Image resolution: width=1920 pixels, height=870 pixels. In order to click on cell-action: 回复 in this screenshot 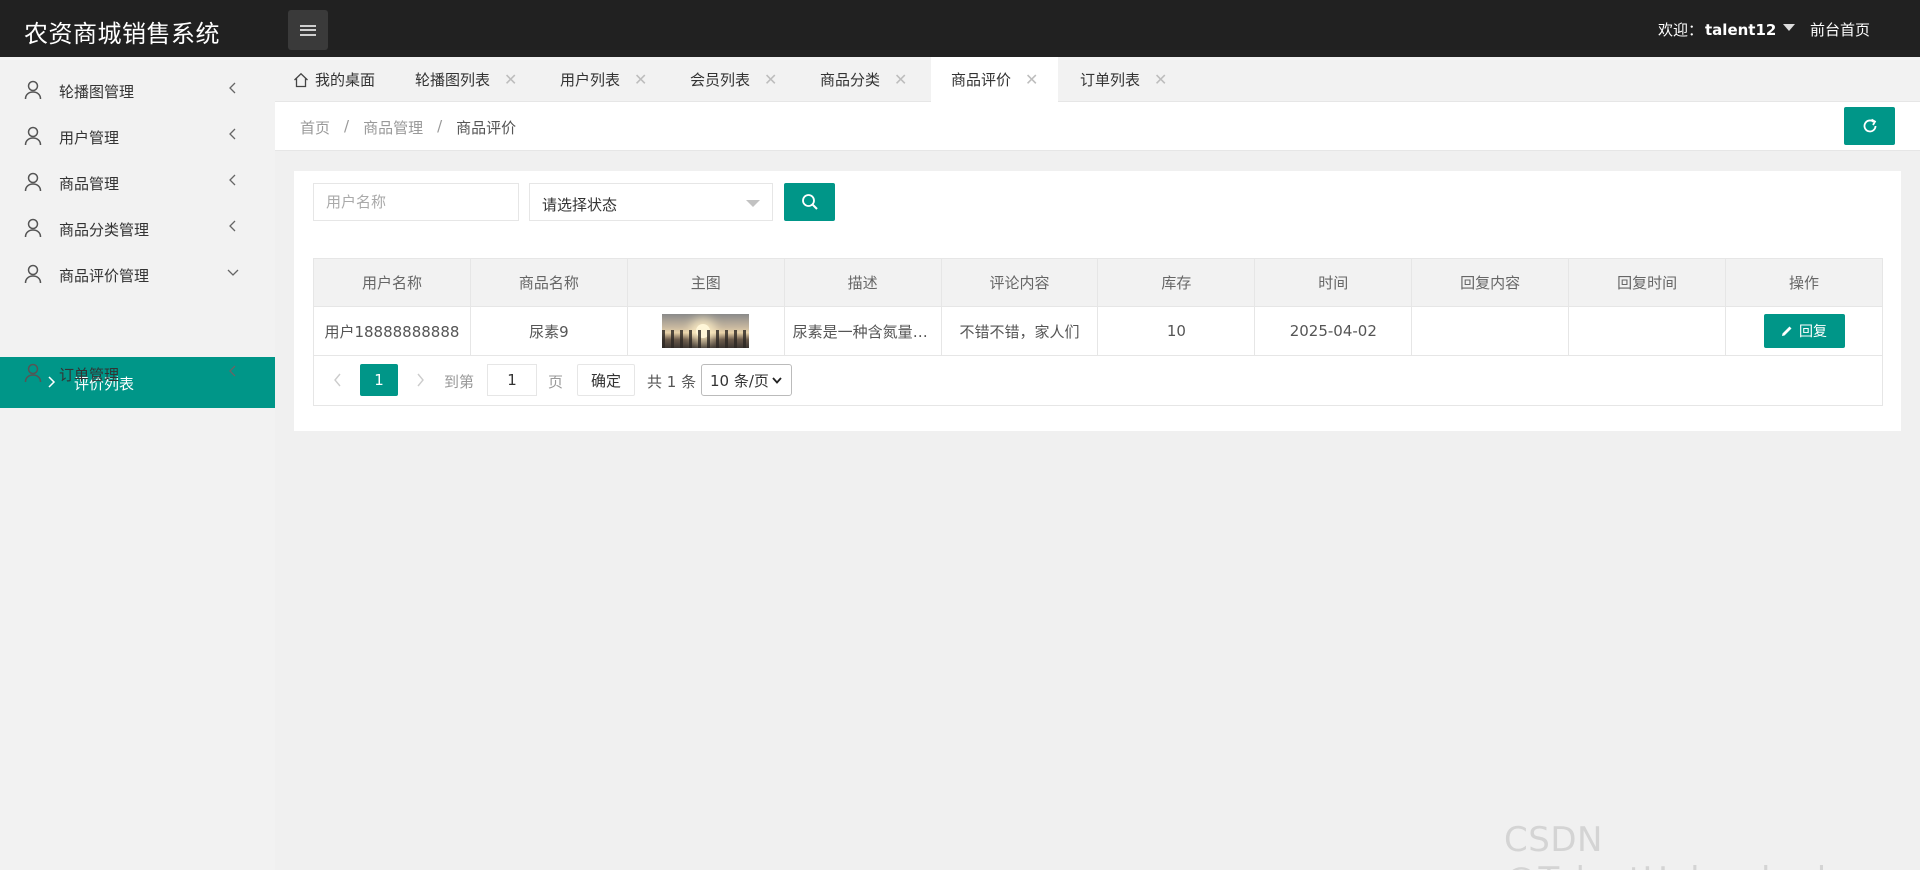, I will do `click(1804, 331)`.